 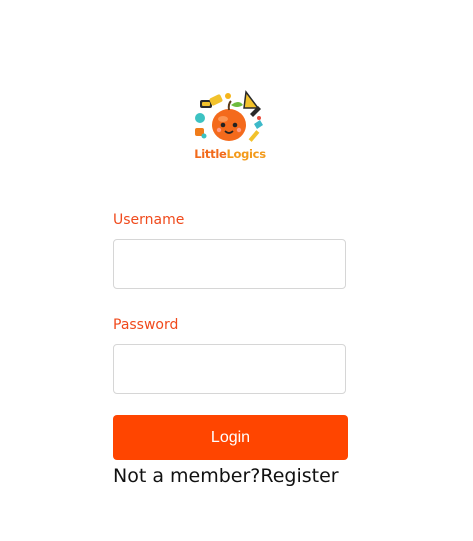 What do you see at coordinates (210, 154) in the screenshot?
I see `logo-wordmark-little: Little` at bounding box center [210, 154].